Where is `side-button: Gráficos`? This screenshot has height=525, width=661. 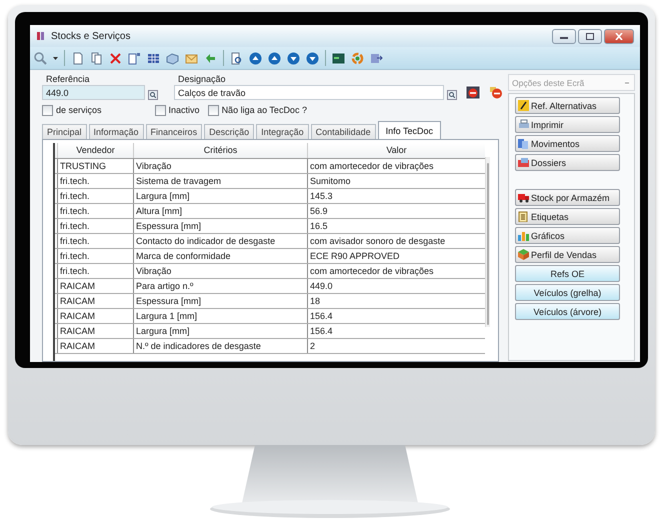 side-button: Gráficos is located at coordinates (567, 235).